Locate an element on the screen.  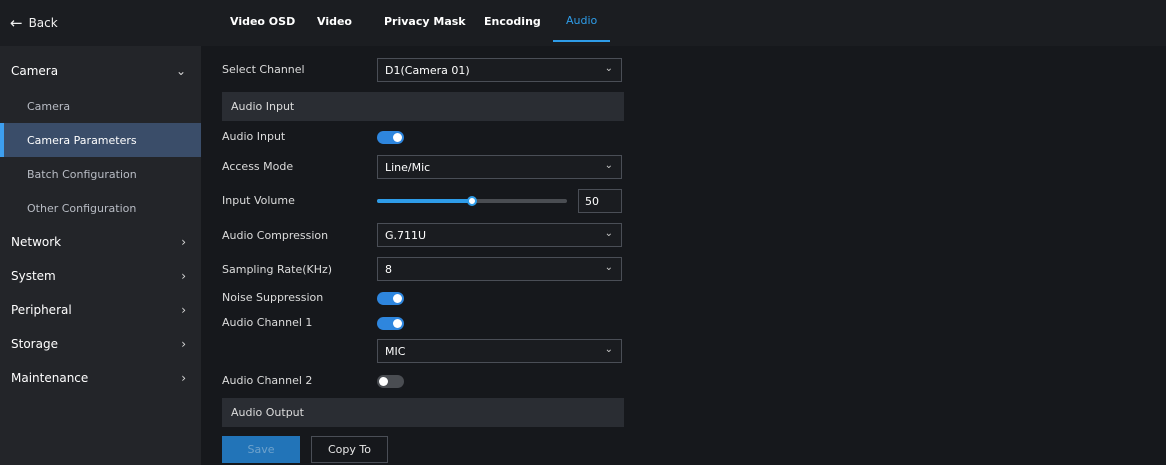
audio-channel-2-toggle is located at coordinates (390, 381).